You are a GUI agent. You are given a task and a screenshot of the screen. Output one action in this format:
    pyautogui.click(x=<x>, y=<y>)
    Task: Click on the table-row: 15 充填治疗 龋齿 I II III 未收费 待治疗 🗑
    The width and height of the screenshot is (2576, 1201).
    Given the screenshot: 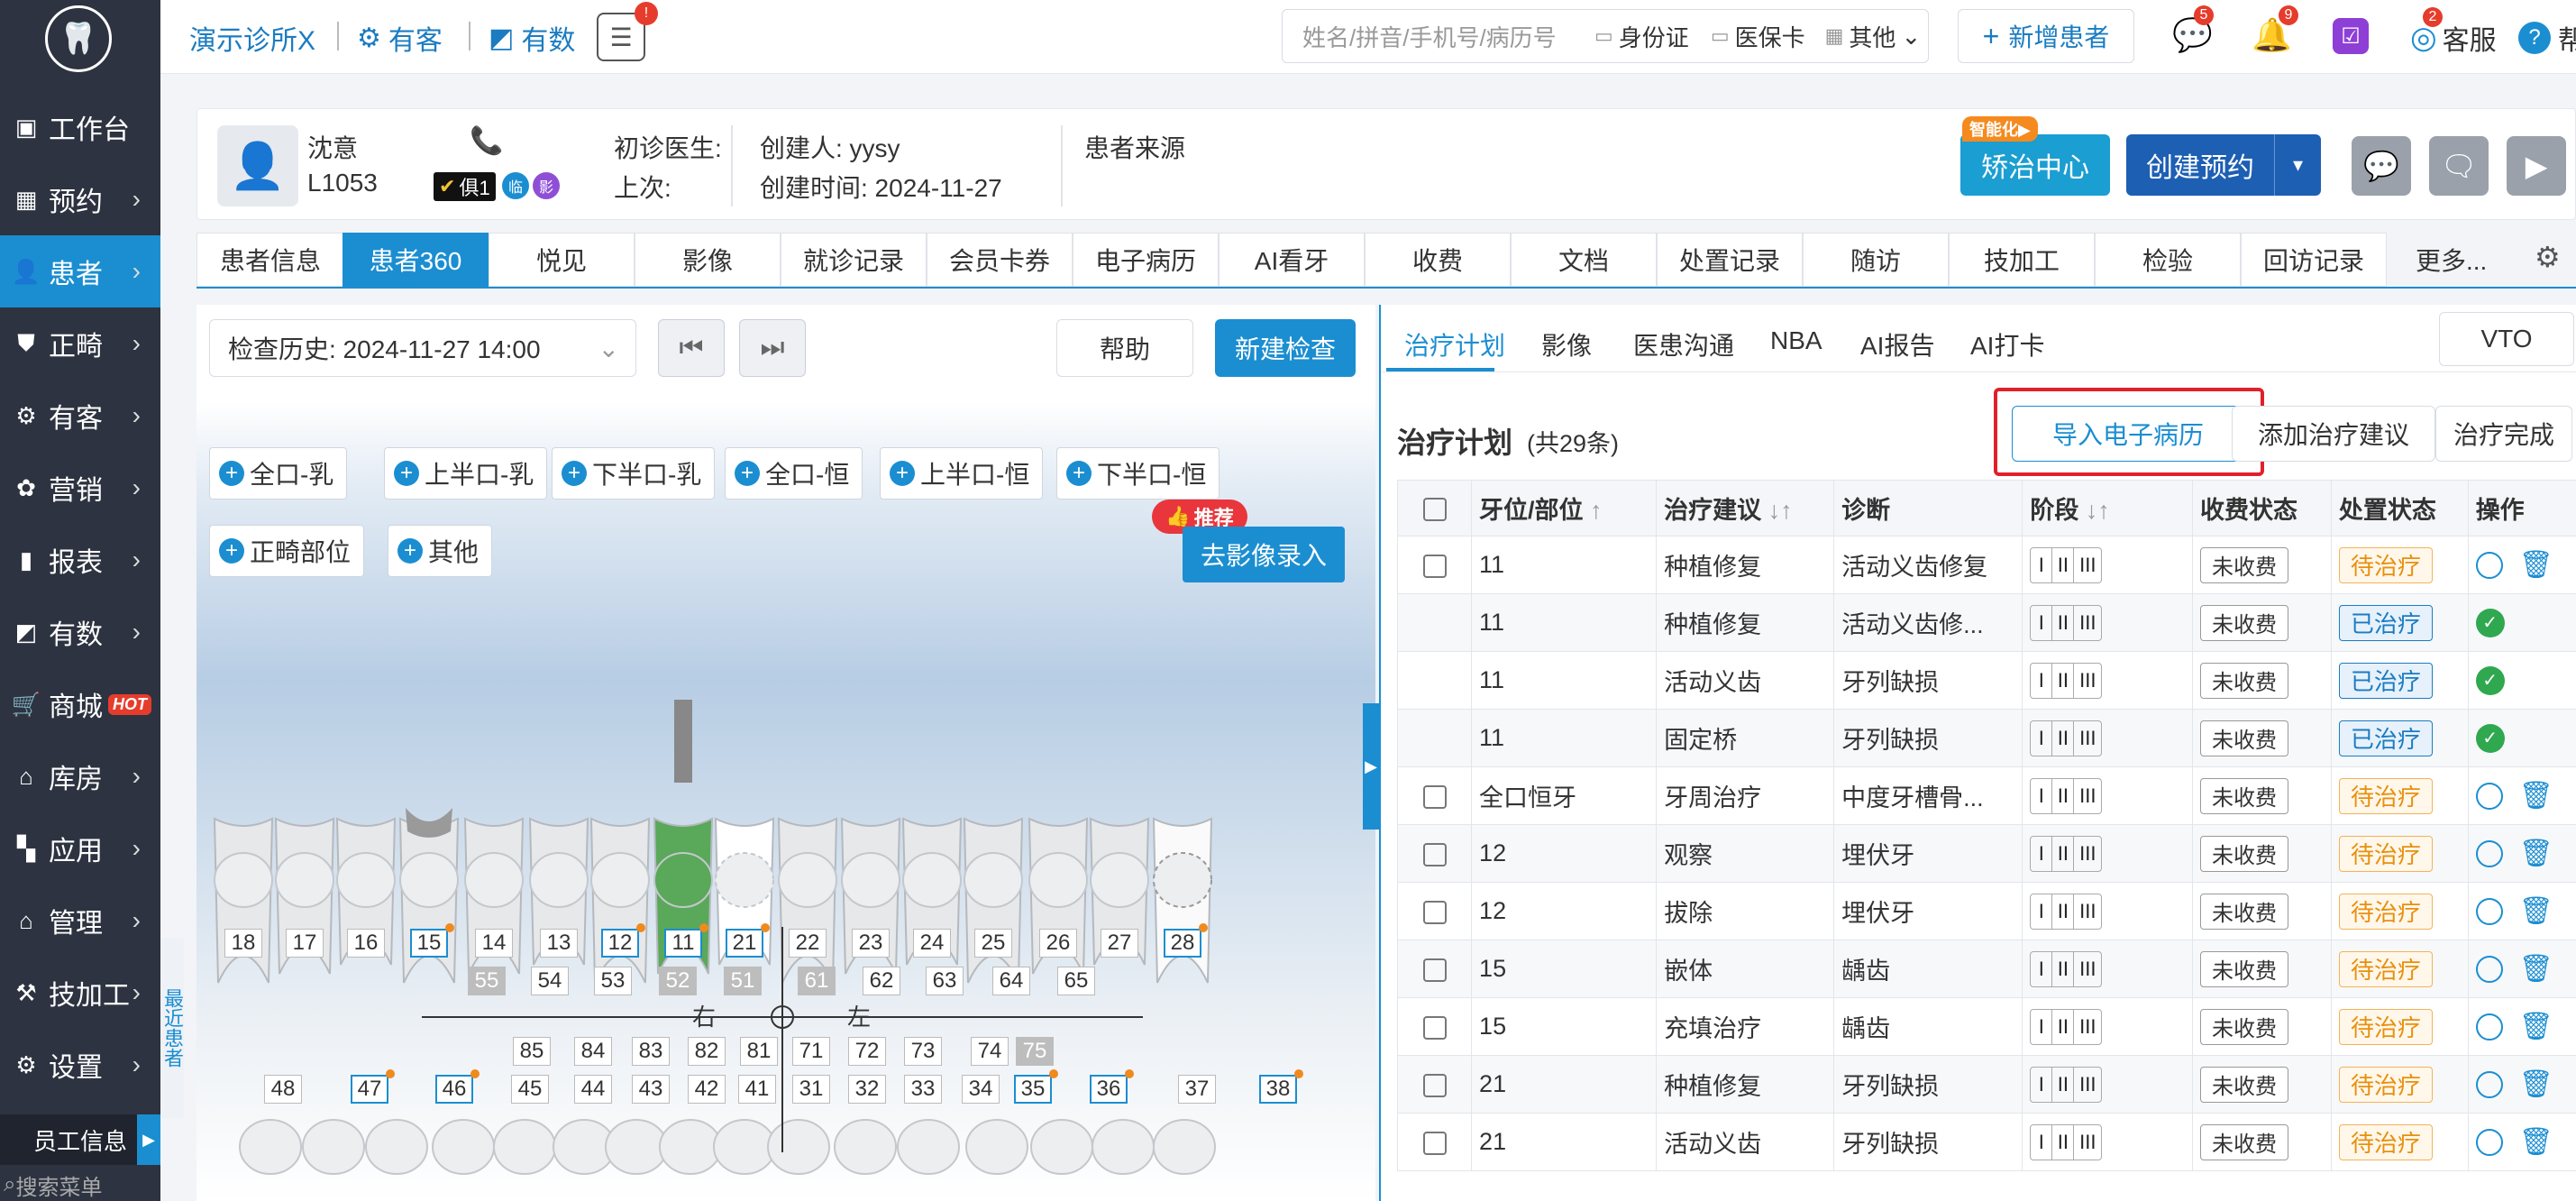 What is the action you would take?
    pyautogui.click(x=1986, y=1026)
    